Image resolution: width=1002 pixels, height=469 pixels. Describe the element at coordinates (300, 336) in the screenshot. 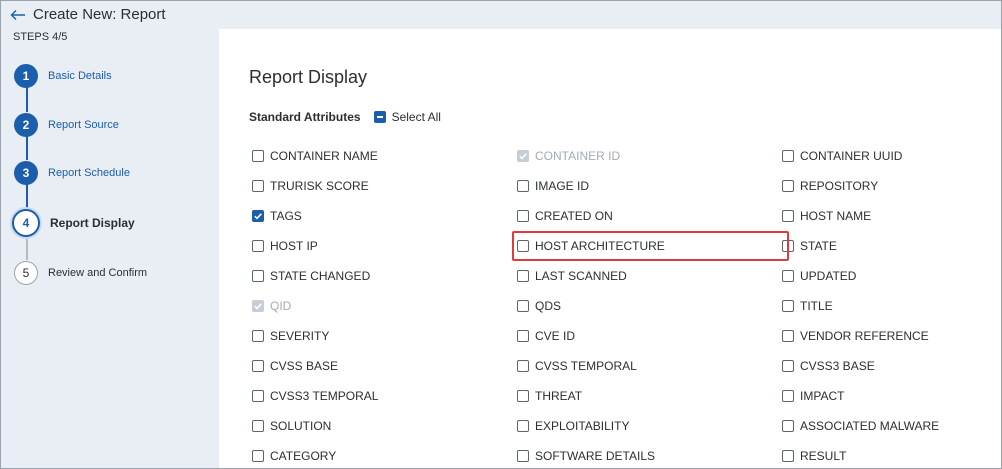

I see `checkbox-label: SEVERITY` at that location.